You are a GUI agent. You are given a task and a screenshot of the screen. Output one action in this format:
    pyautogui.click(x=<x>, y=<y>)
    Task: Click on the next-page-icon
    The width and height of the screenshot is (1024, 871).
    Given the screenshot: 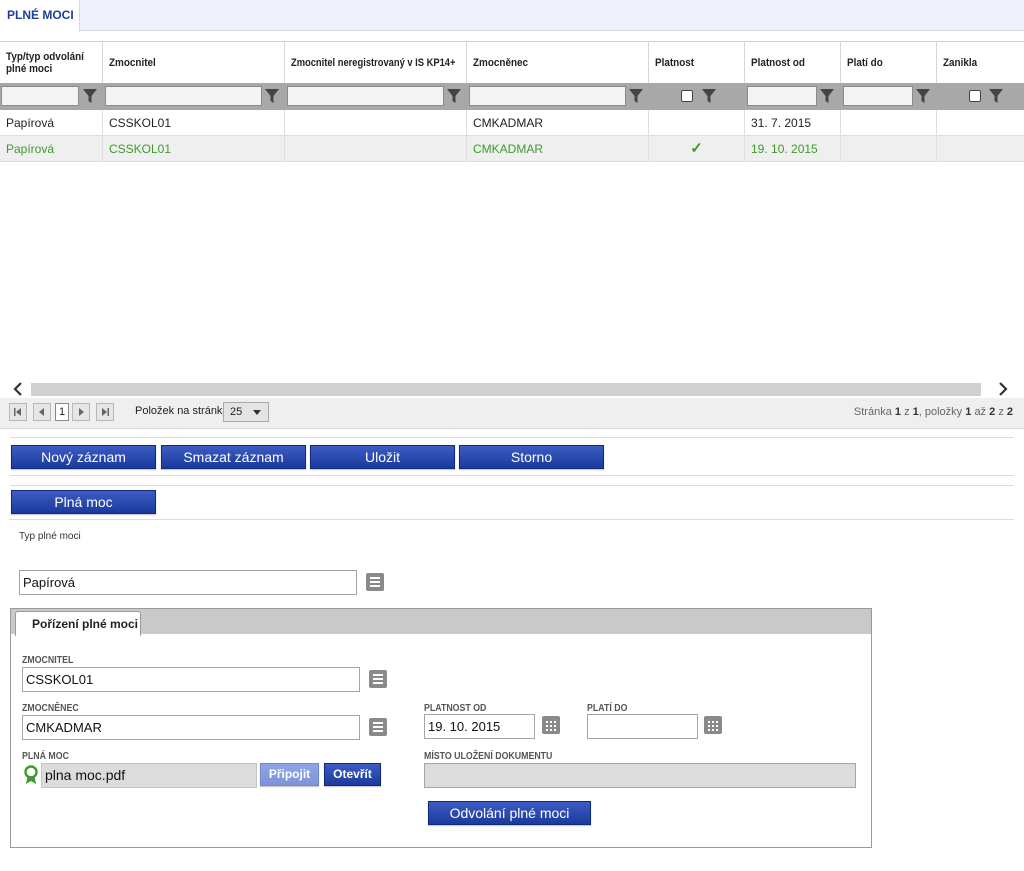 What is the action you would take?
    pyautogui.click(x=81, y=412)
    